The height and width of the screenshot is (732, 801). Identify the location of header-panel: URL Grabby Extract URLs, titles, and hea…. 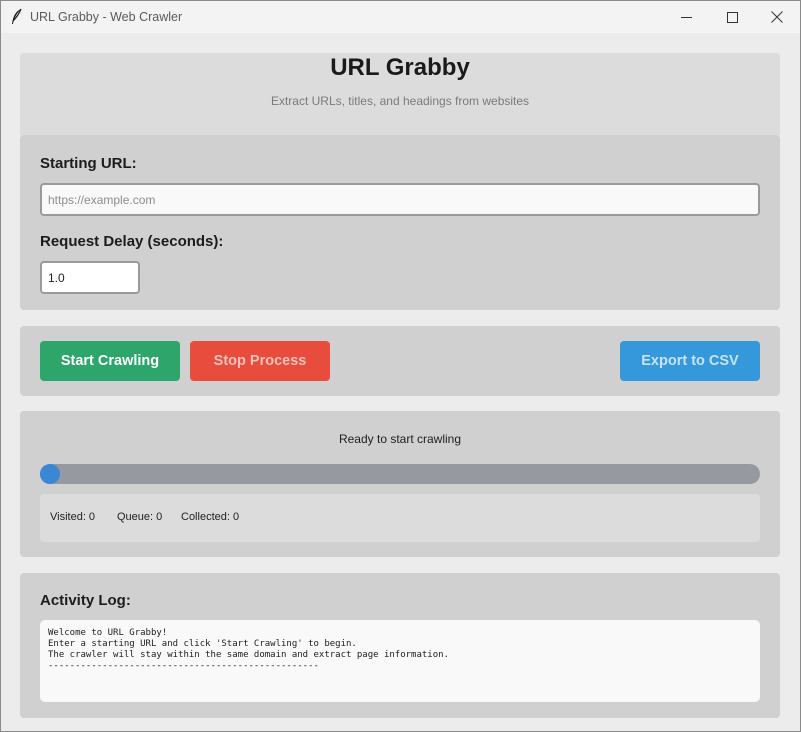
(400, 95).